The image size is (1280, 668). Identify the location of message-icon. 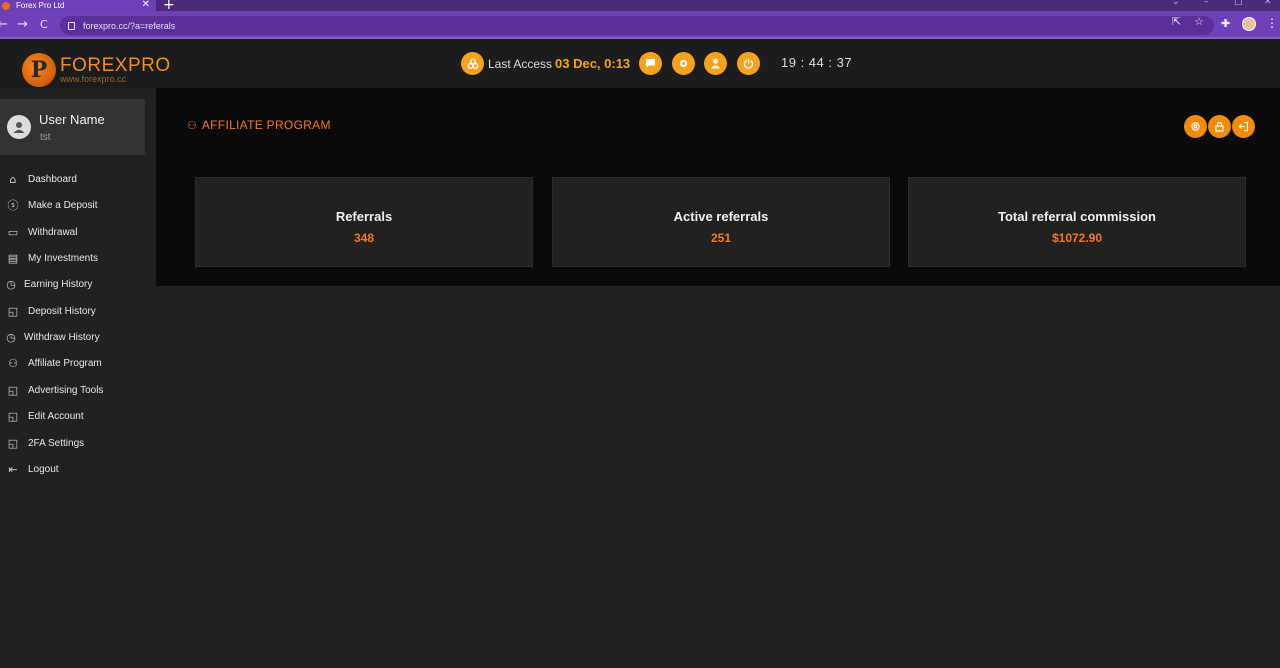
(650, 63).